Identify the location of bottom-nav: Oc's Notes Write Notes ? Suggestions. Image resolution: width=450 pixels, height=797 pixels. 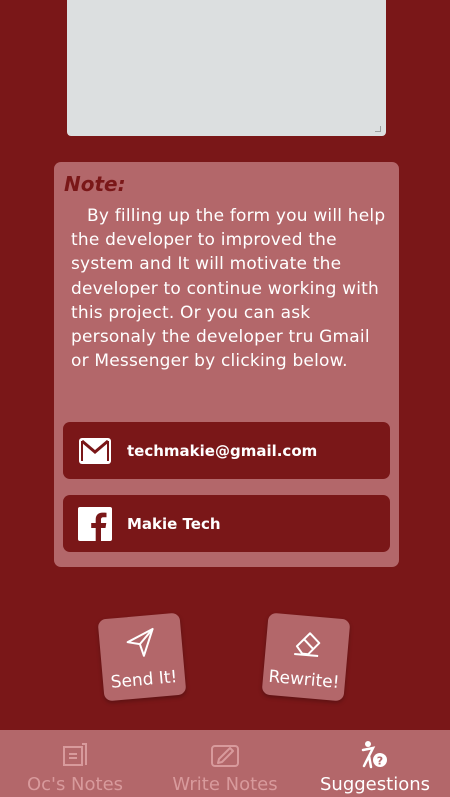
(225, 763).